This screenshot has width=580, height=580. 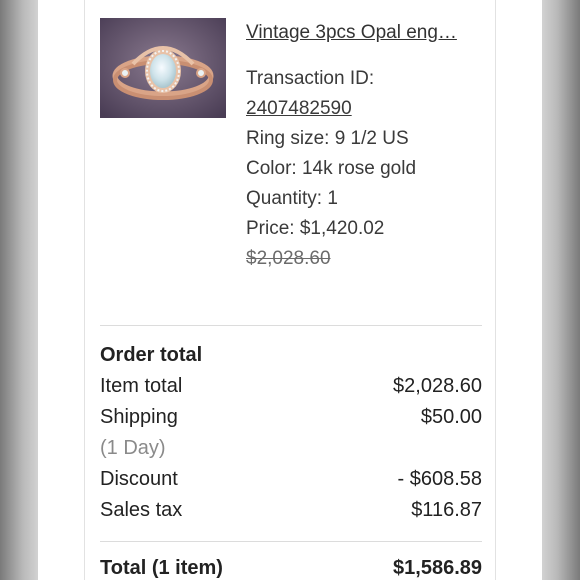 I want to click on sales-tax-label: Sales tax, so click(x=141, y=510).